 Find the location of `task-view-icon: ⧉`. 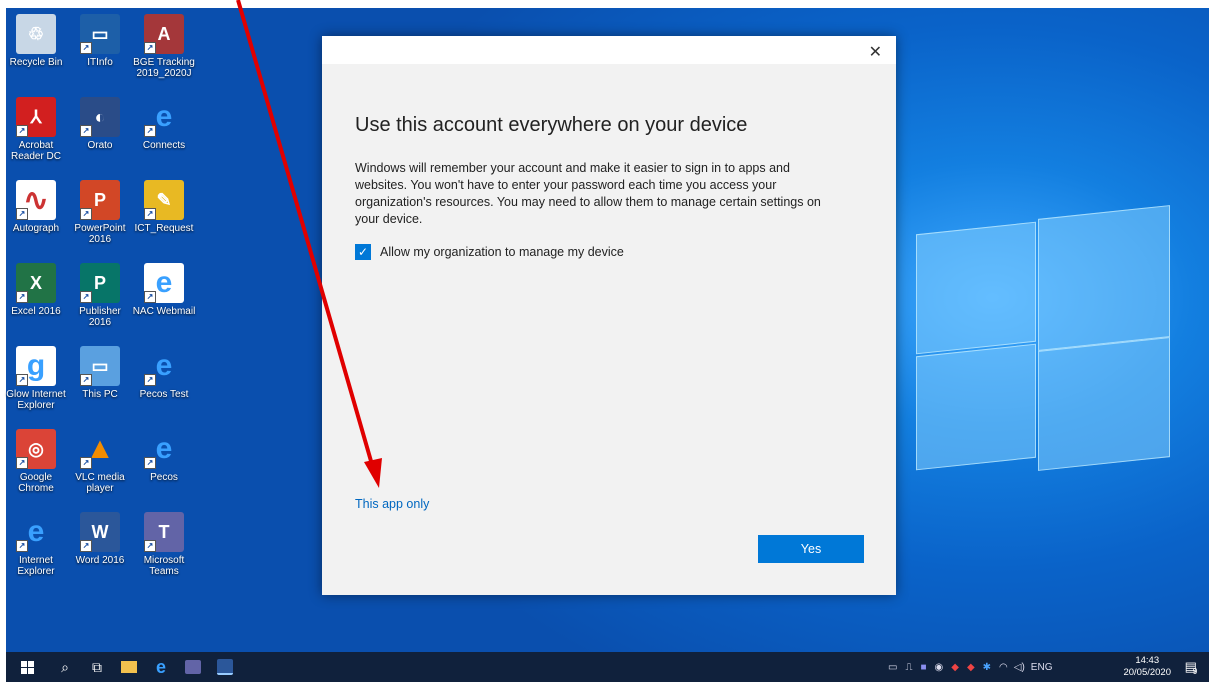

task-view-icon: ⧉ is located at coordinates (97, 667).